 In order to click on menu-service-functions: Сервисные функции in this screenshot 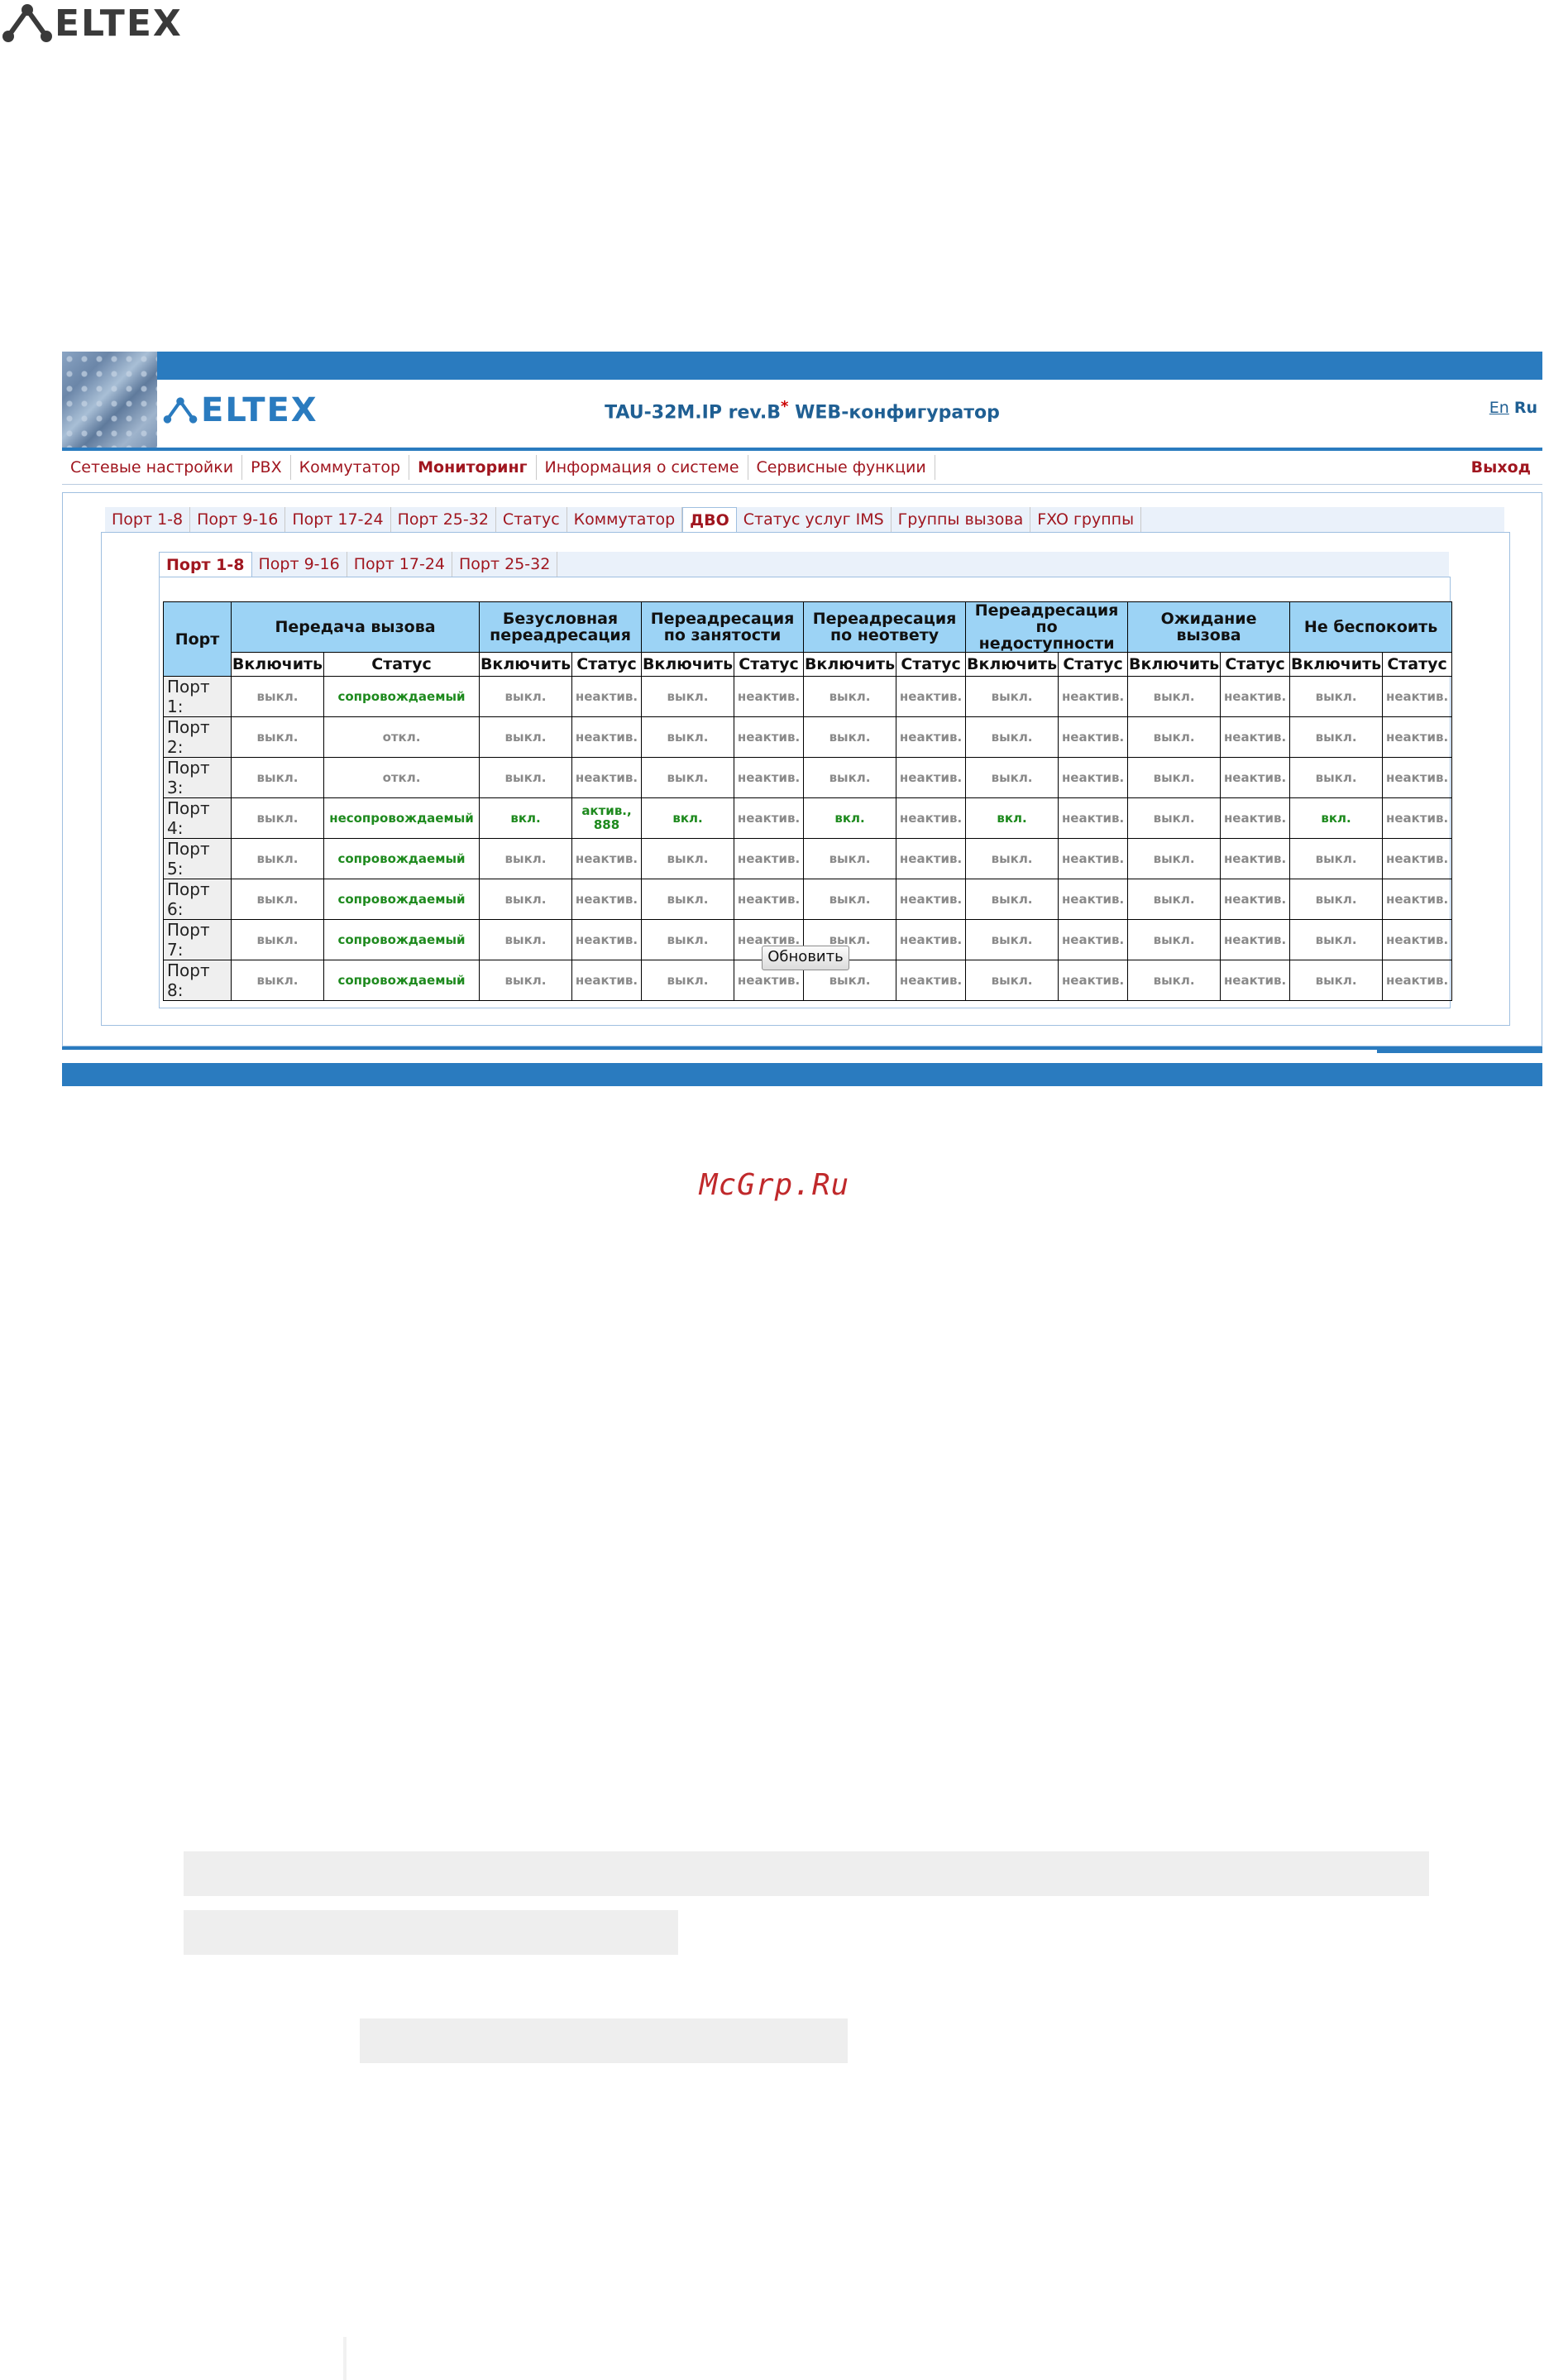, I will do `click(841, 467)`.